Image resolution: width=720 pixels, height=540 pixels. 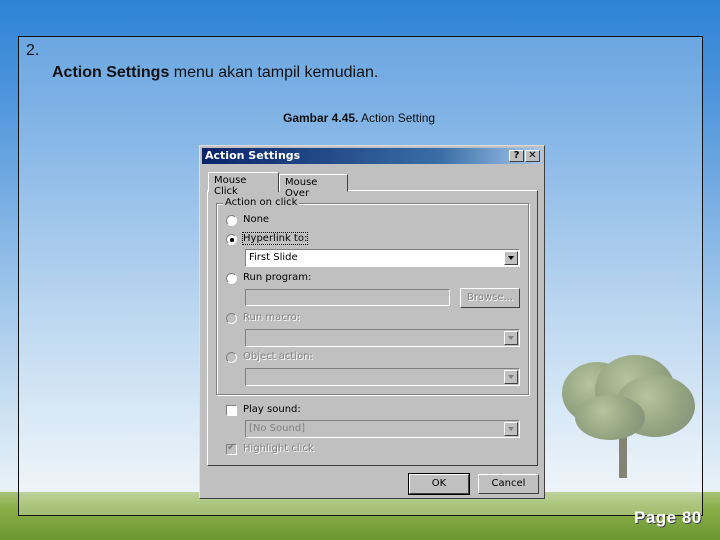 I want to click on radio-object-action, so click(x=231, y=357).